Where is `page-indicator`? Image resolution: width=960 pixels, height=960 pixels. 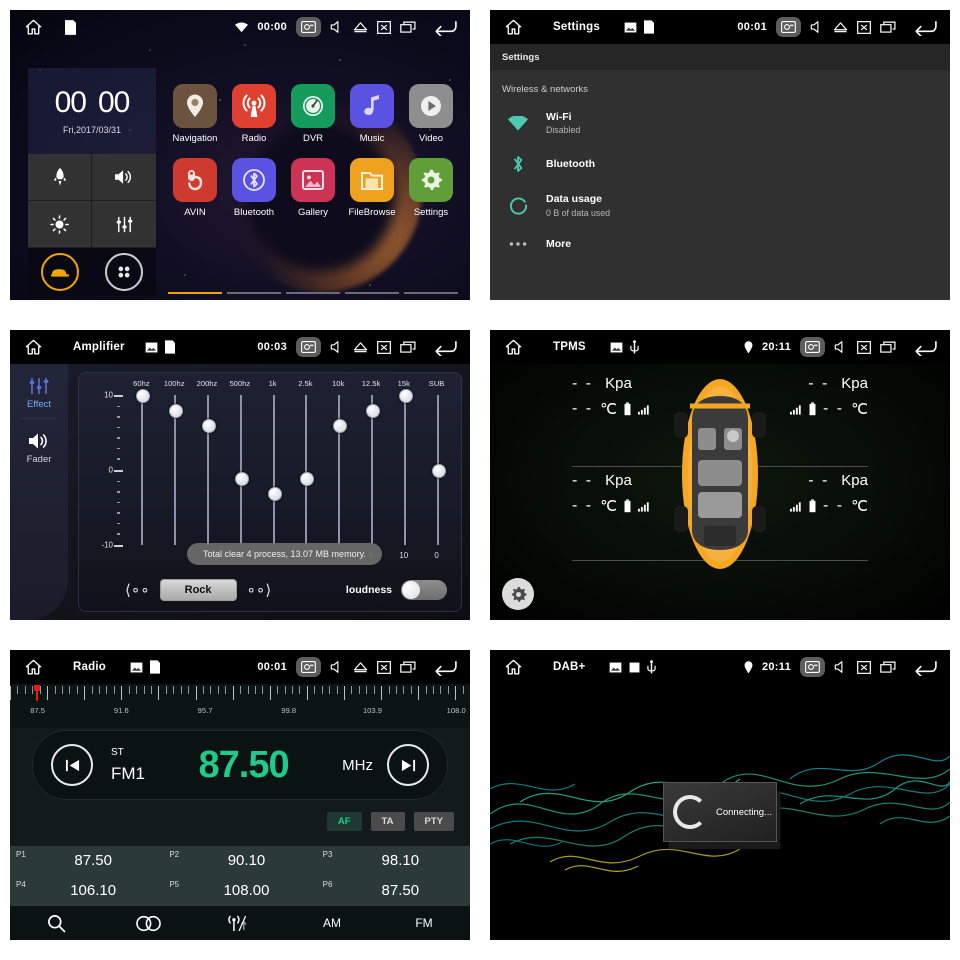 page-indicator is located at coordinates (314, 293).